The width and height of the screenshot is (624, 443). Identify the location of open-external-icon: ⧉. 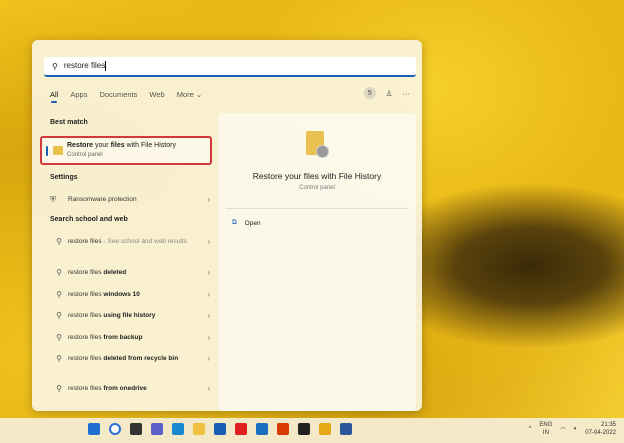
(234, 222).